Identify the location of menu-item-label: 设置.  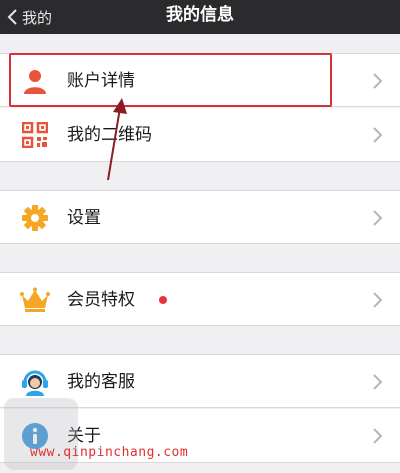
(84, 218).